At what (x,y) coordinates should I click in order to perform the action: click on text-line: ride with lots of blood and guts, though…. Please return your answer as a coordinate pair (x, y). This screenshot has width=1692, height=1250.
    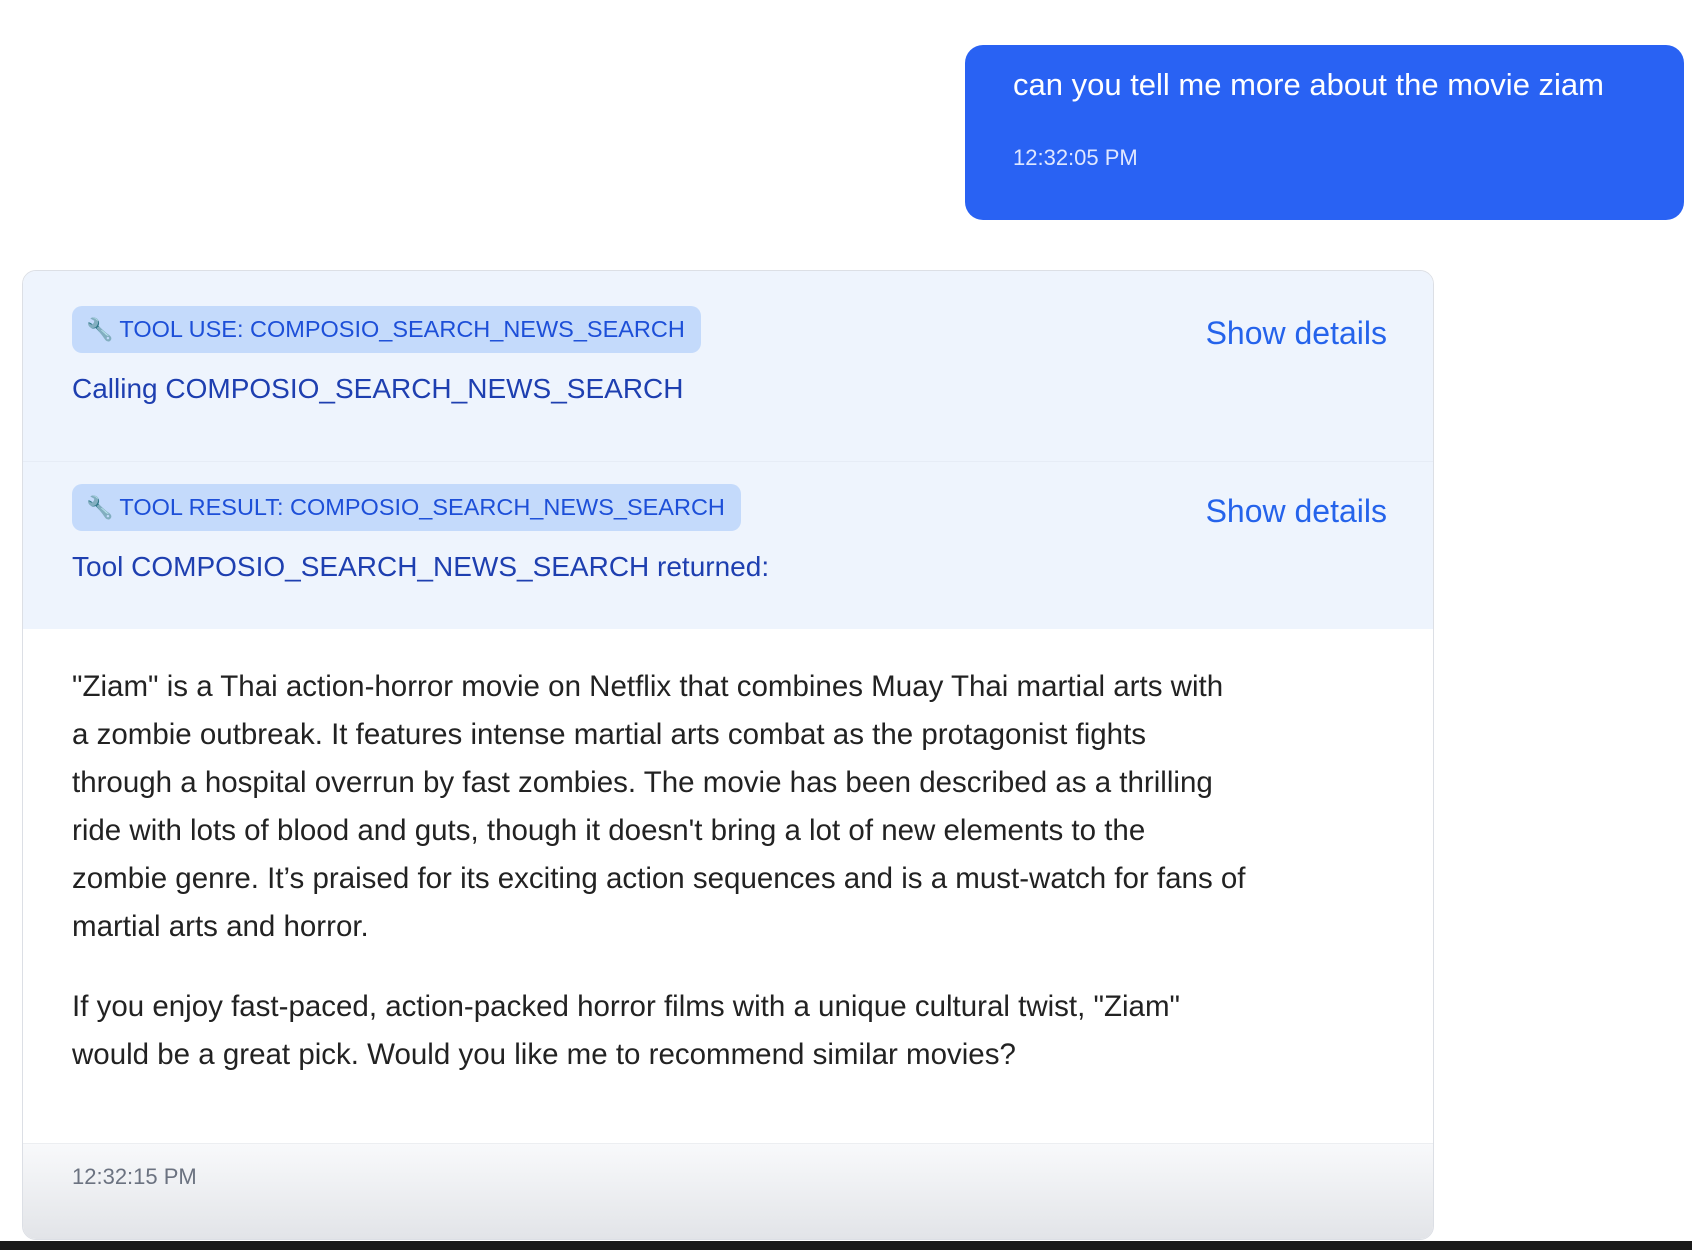
    Looking at the image, I should click on (609, 830).